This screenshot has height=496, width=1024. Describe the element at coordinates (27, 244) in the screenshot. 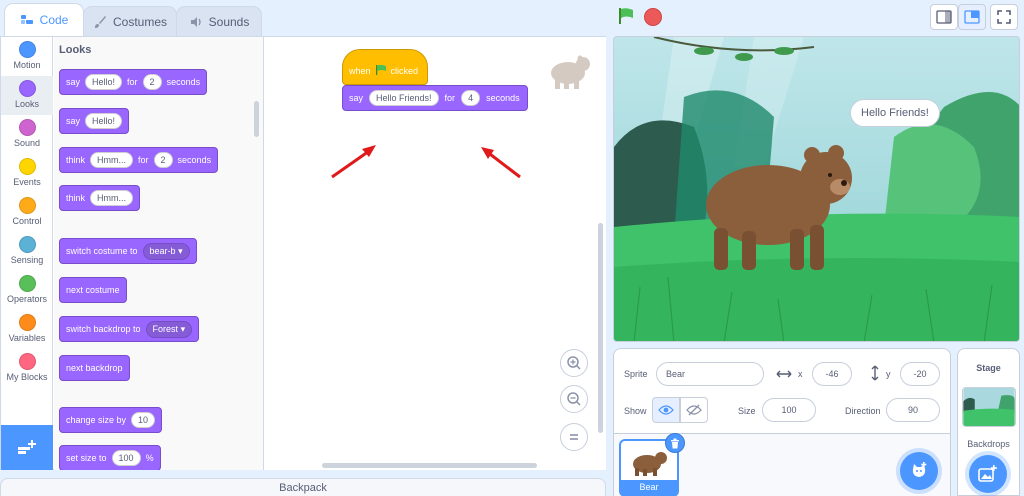

I see `sensing-dot-icon` at that location.